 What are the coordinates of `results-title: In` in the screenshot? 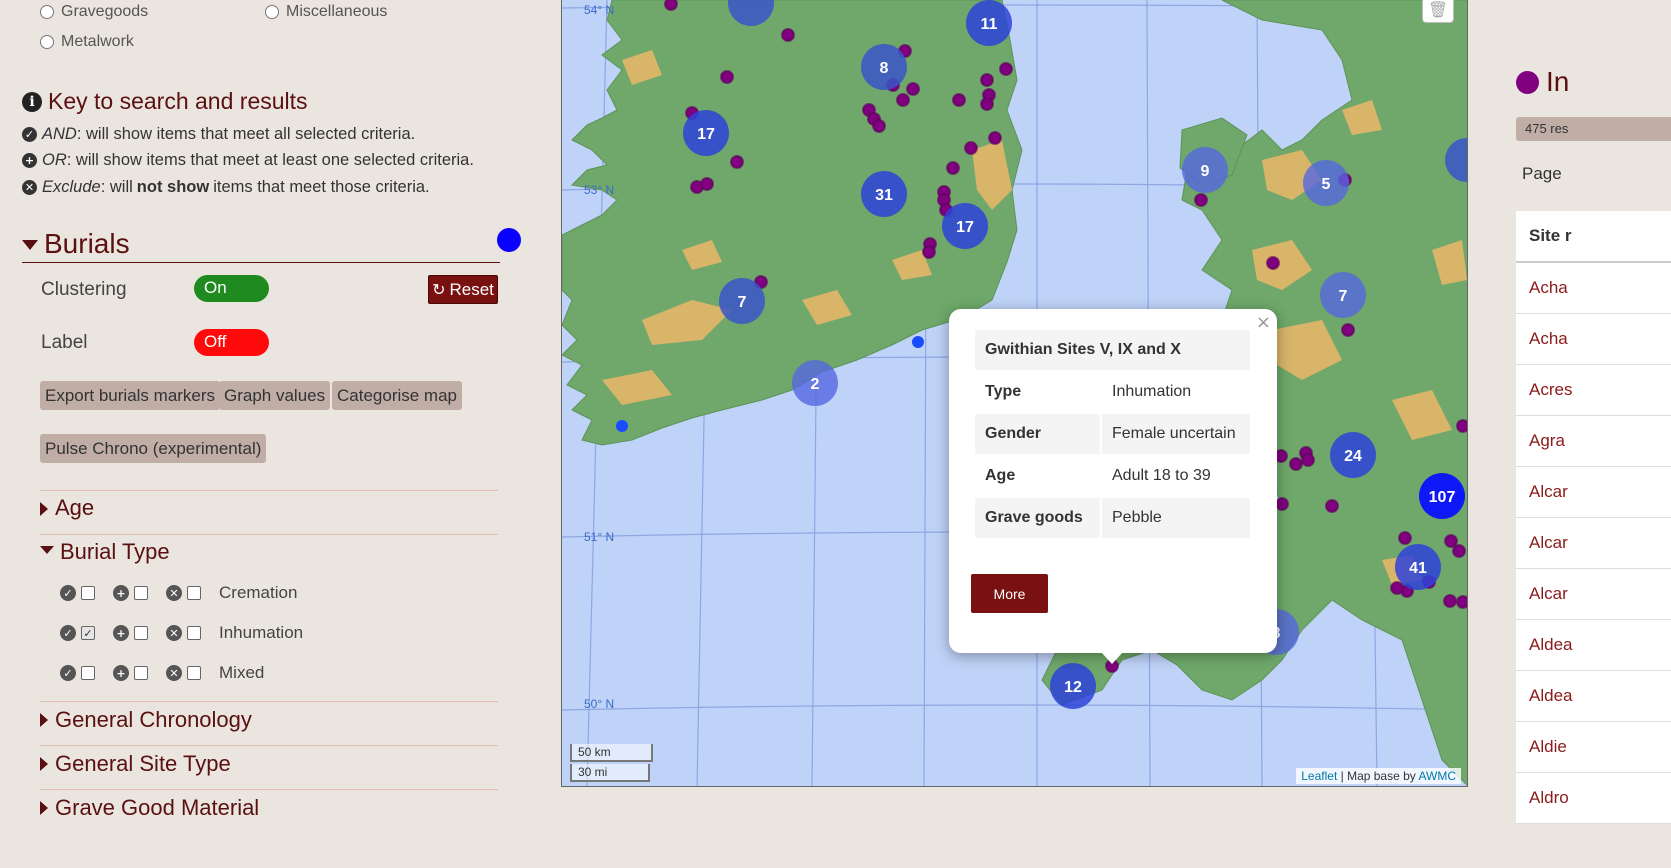 It's located at (1558, 81).